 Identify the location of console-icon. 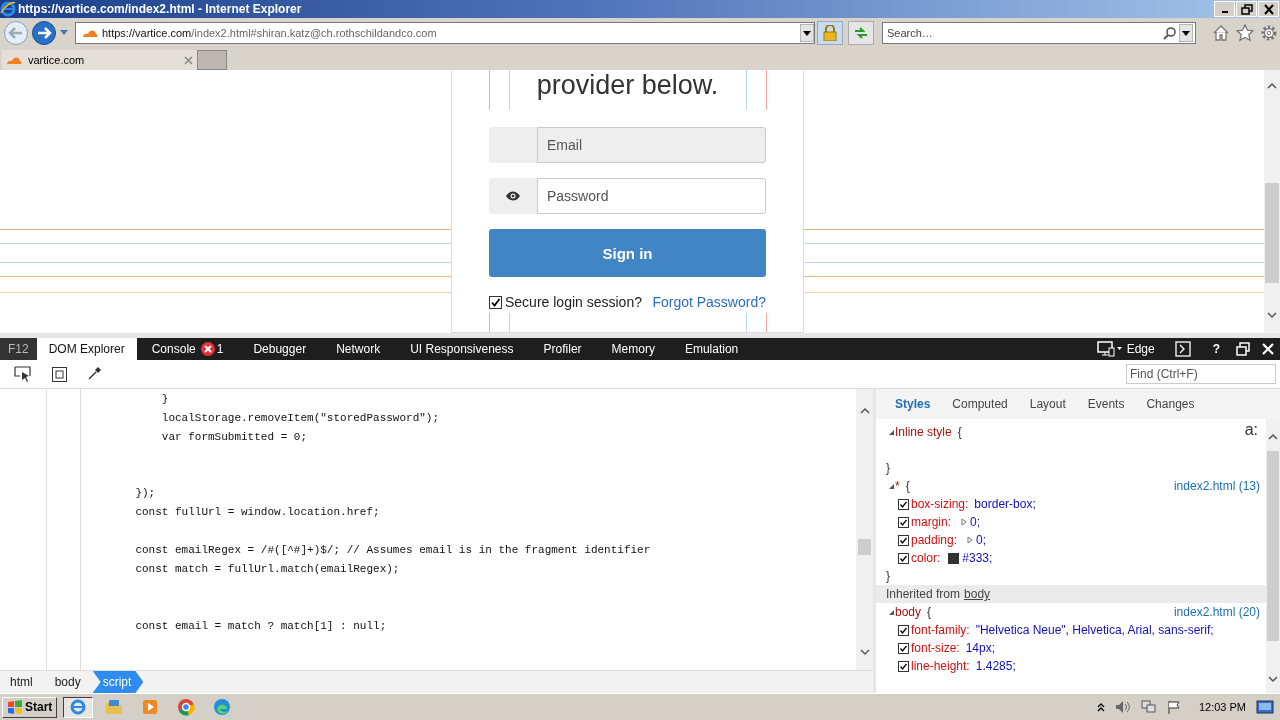
(1182, 349).